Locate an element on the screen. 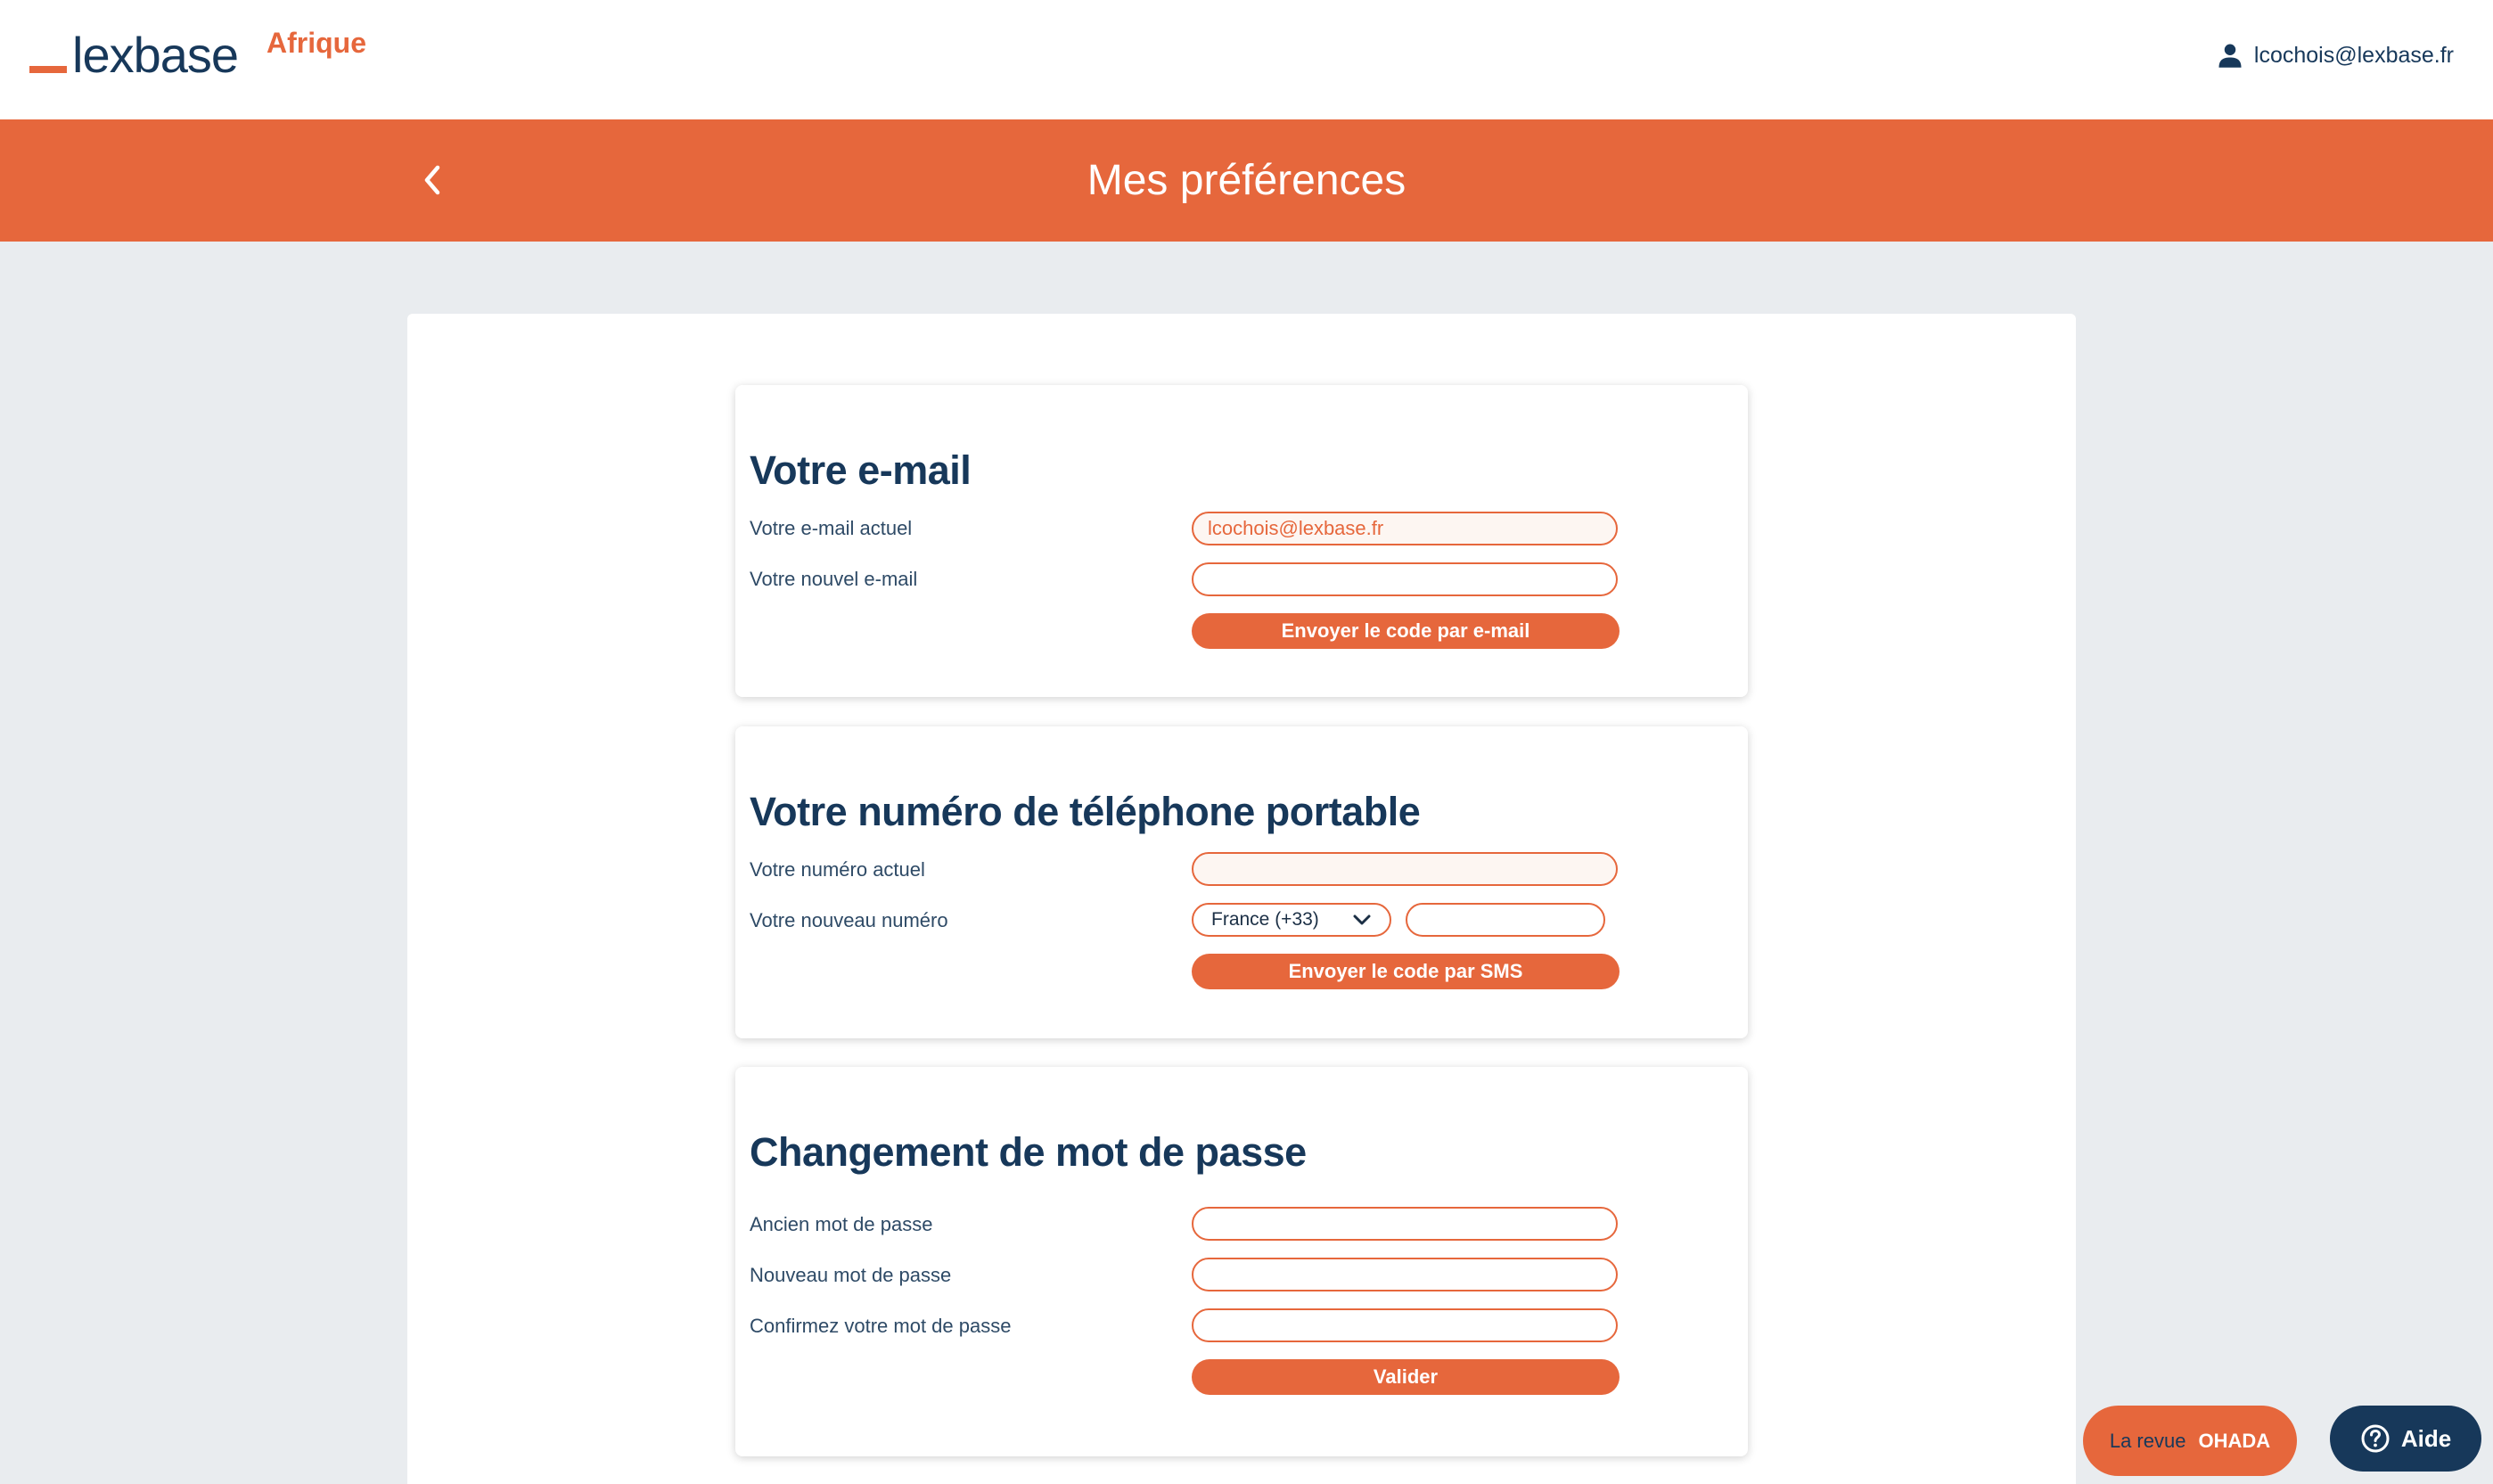 The image size is (2493, 1484). new-password-label: Nouveau mot de passe is located at coordinates (851, 1275).